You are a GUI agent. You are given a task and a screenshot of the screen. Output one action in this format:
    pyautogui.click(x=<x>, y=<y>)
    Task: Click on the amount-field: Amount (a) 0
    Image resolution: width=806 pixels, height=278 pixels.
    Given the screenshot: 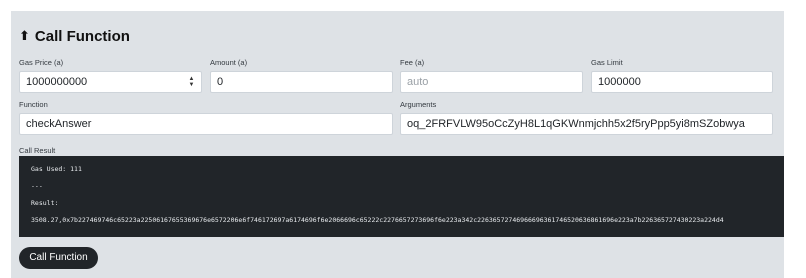 What is the action you would take?
    pyautogui.click(x=301, y=75)
    